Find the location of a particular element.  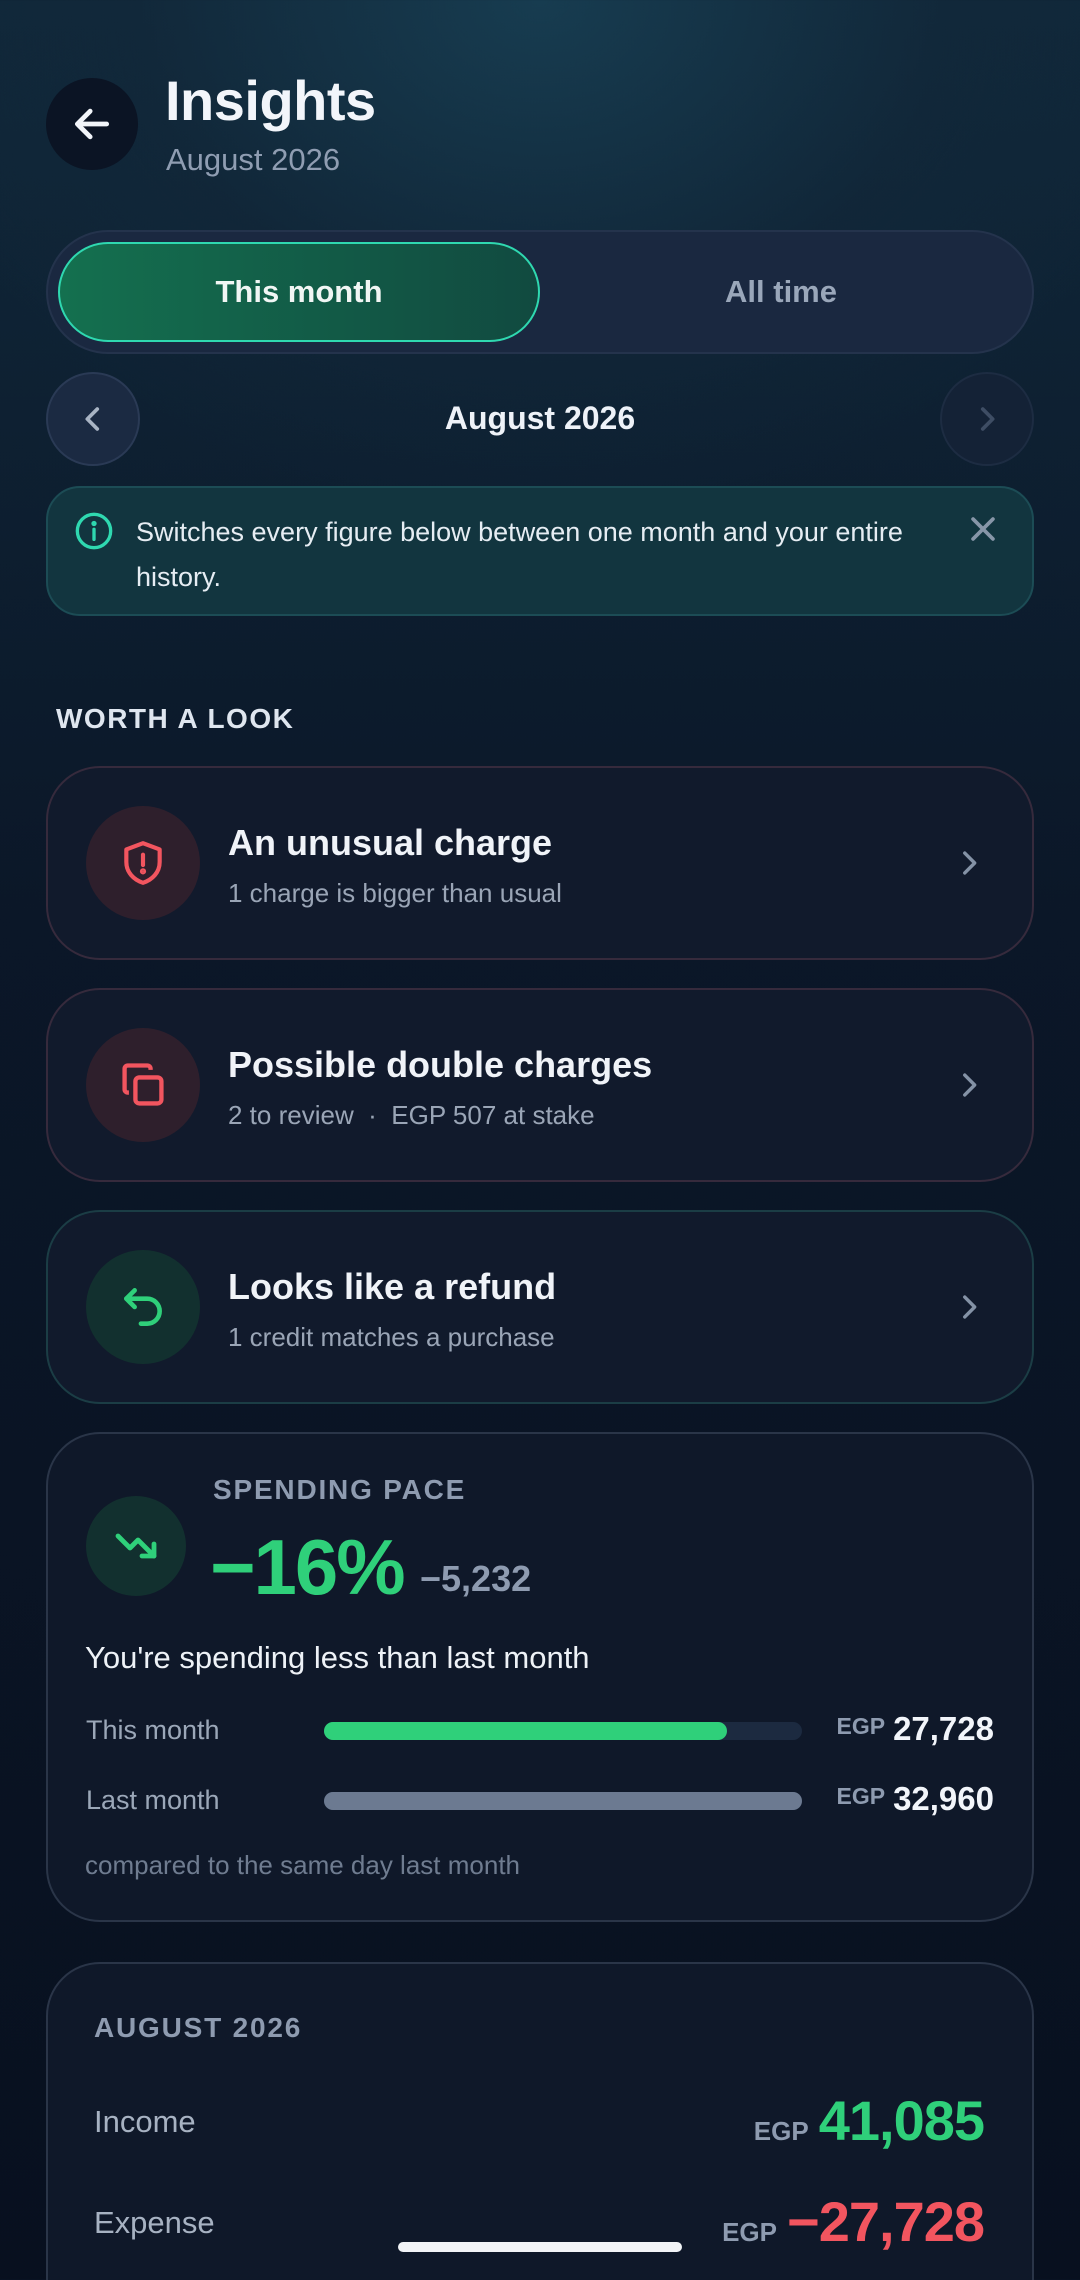

this-month-bar-fill is located at coordinates (525, 1731).